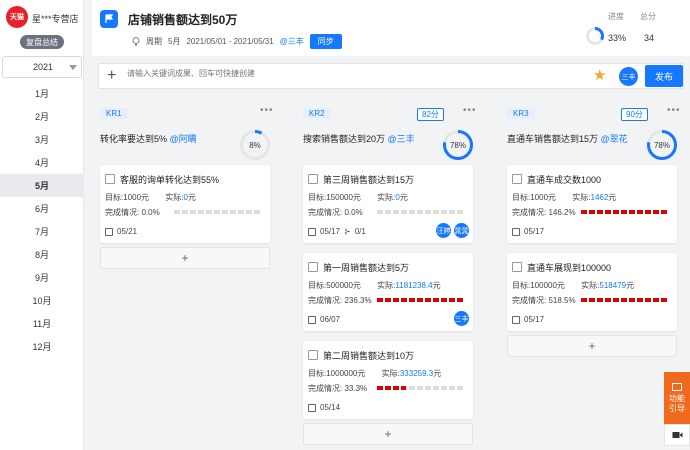 The height and width of the screenshot is (450, 690). I want to click on task-completion-row: 完成情况: 33.3%, so click(338, 388).